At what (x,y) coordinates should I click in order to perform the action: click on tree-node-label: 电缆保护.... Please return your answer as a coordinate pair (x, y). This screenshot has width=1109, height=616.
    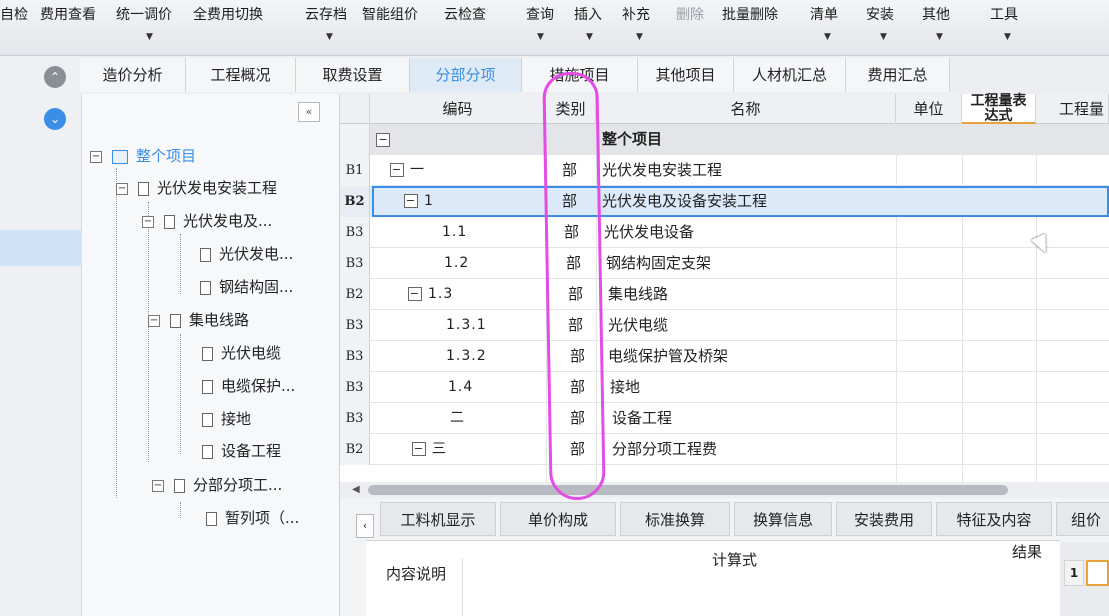
    Looking at the image, I should click on (258, 386).